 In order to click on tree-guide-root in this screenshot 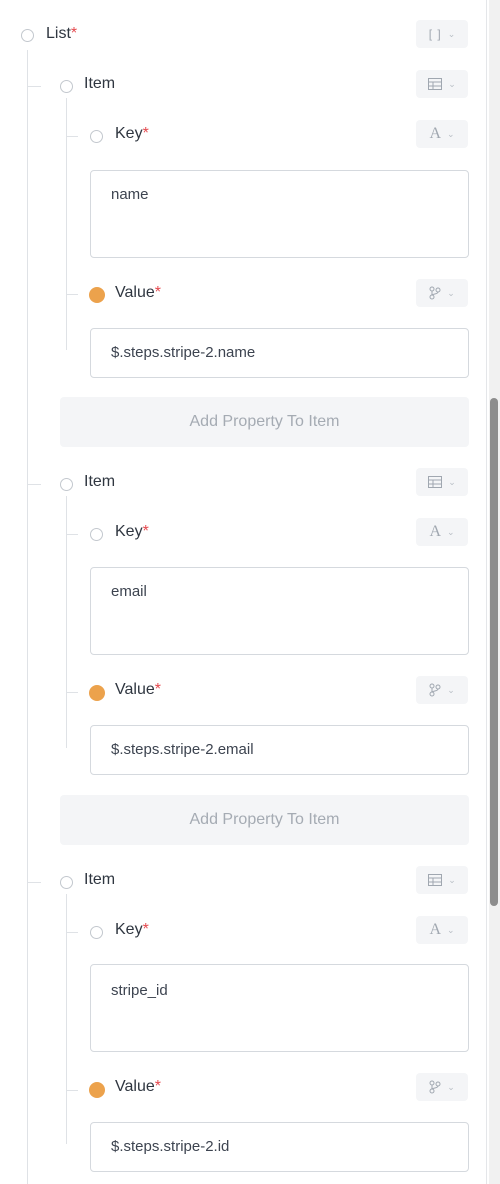, I will do `click(27, 617)`.